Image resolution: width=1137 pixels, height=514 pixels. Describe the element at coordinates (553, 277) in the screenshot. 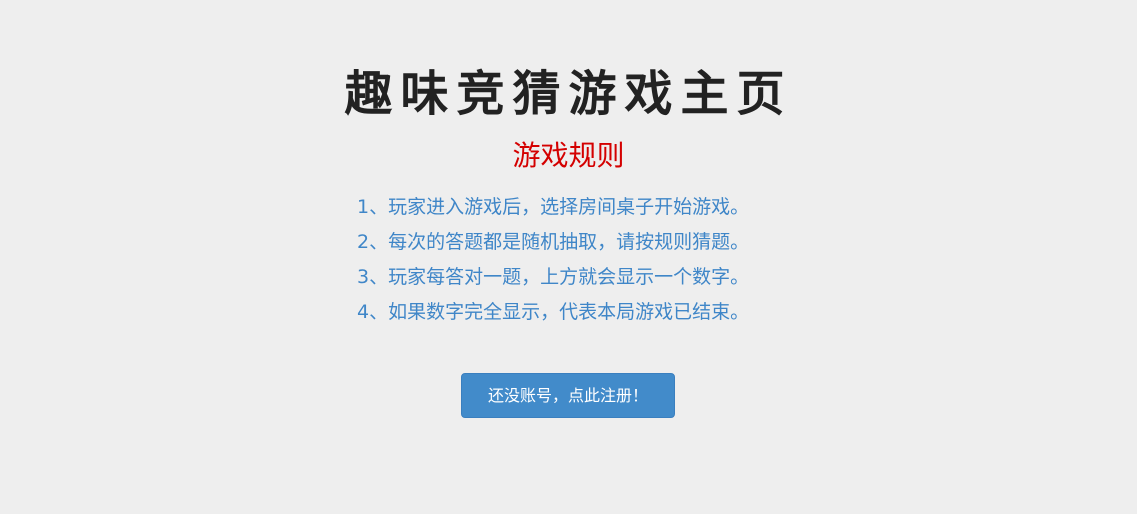

I see `rule-item-3: 3、玩家每答对一题，上方就会显示一个数字。` at that location.